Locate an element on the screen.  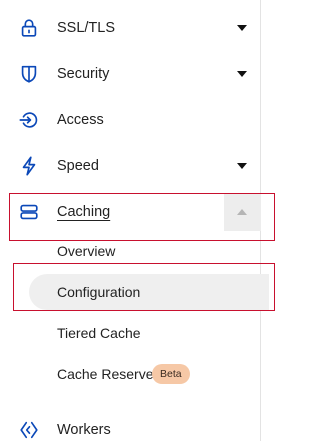
sidebar-subitem-label: Cache Reserve is located at coordinates (105, 374).